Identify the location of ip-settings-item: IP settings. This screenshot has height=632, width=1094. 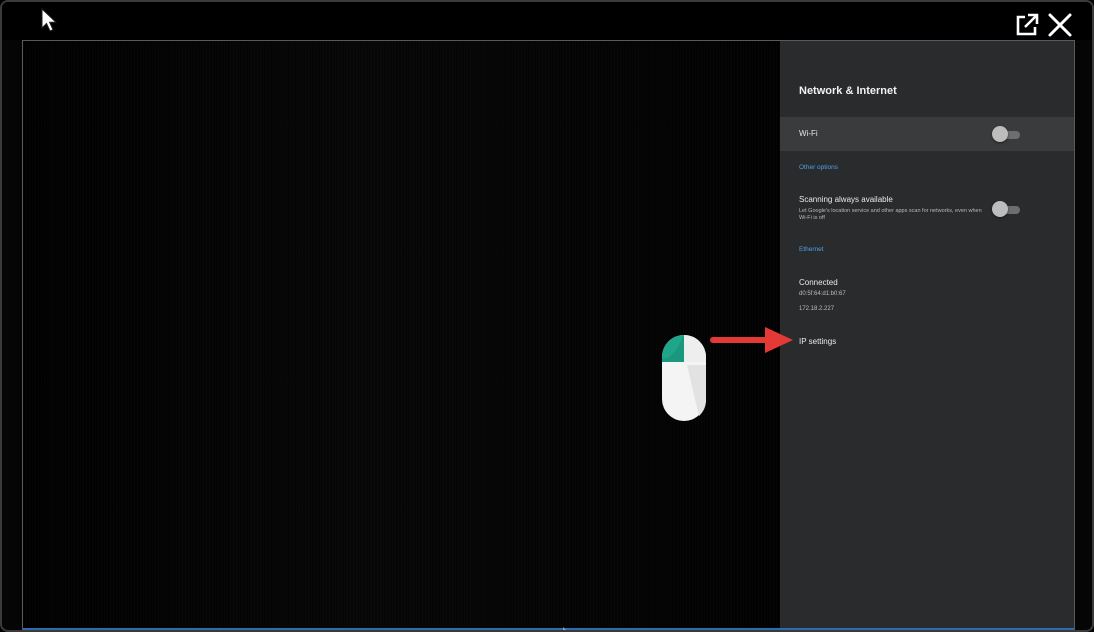
(927, 342).